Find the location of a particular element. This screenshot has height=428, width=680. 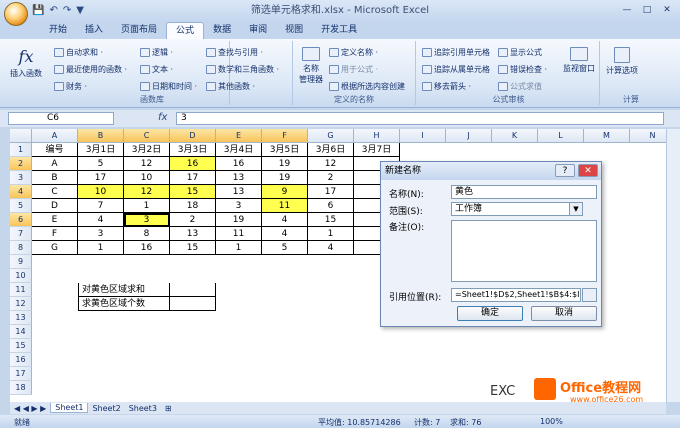

column-header-j: J is located at coordinates (469, 136).